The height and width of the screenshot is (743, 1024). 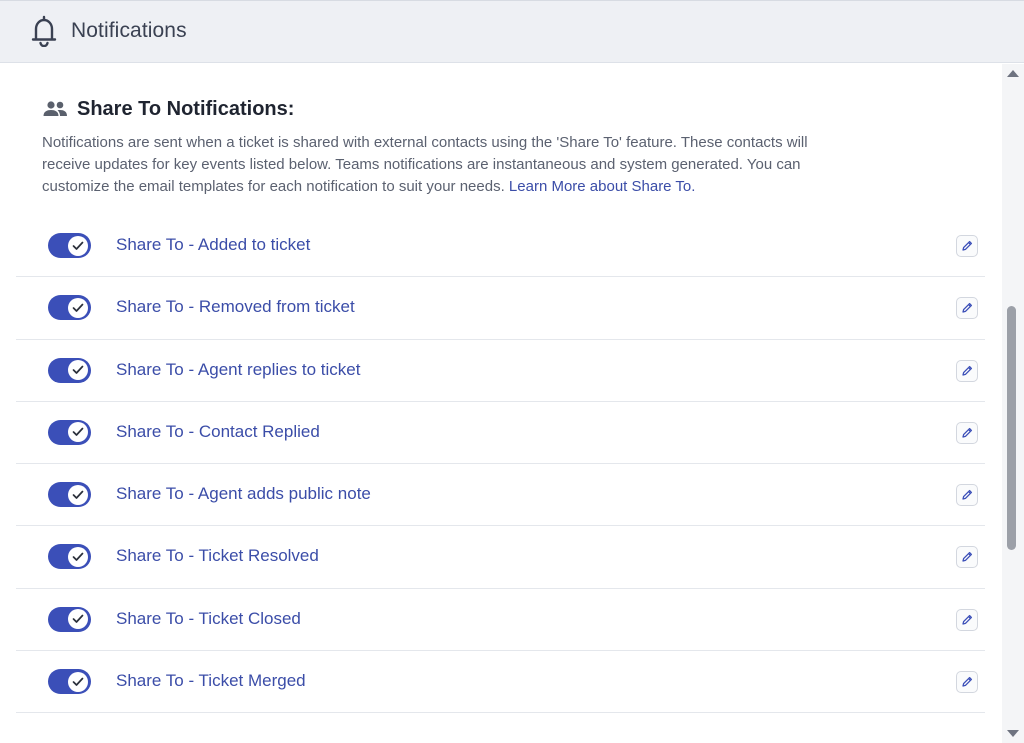 I want to click on notification-row: Share To - Added to ticket, so click(x=500, y=246).